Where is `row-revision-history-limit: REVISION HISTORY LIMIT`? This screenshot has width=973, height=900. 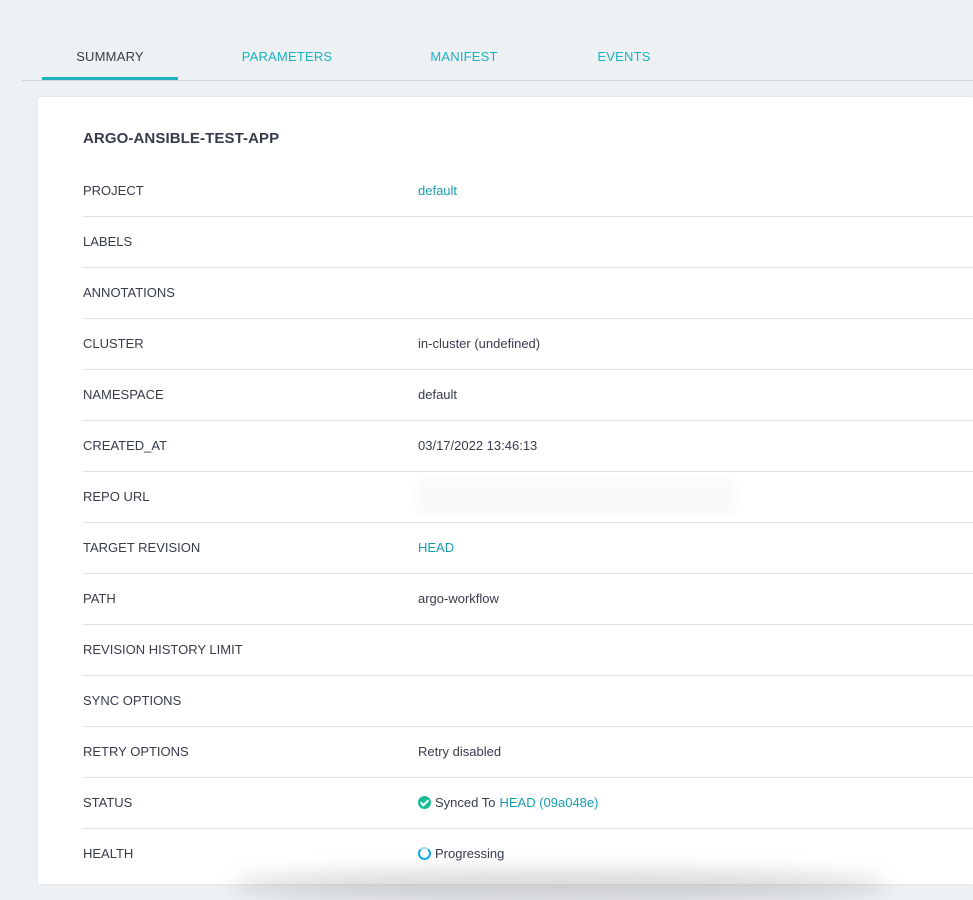 row-revision-history-limit: REVISION HISTORY LIMIT is located at coordinates (528, 650).